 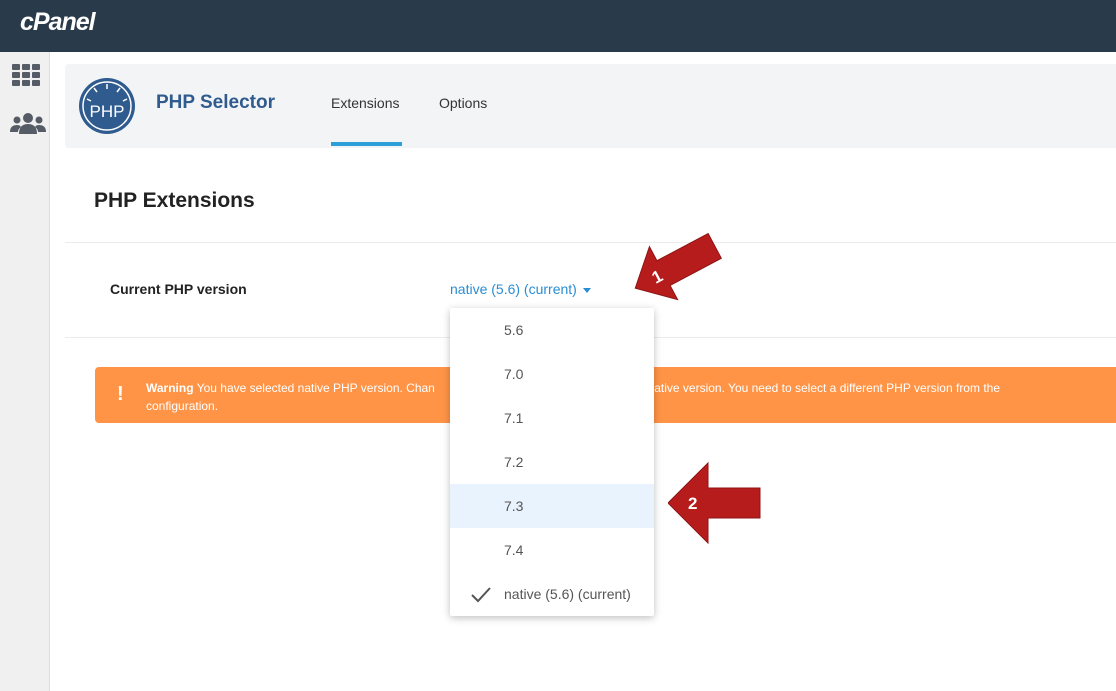 I want to click on divider, so click(x=590, y=242).